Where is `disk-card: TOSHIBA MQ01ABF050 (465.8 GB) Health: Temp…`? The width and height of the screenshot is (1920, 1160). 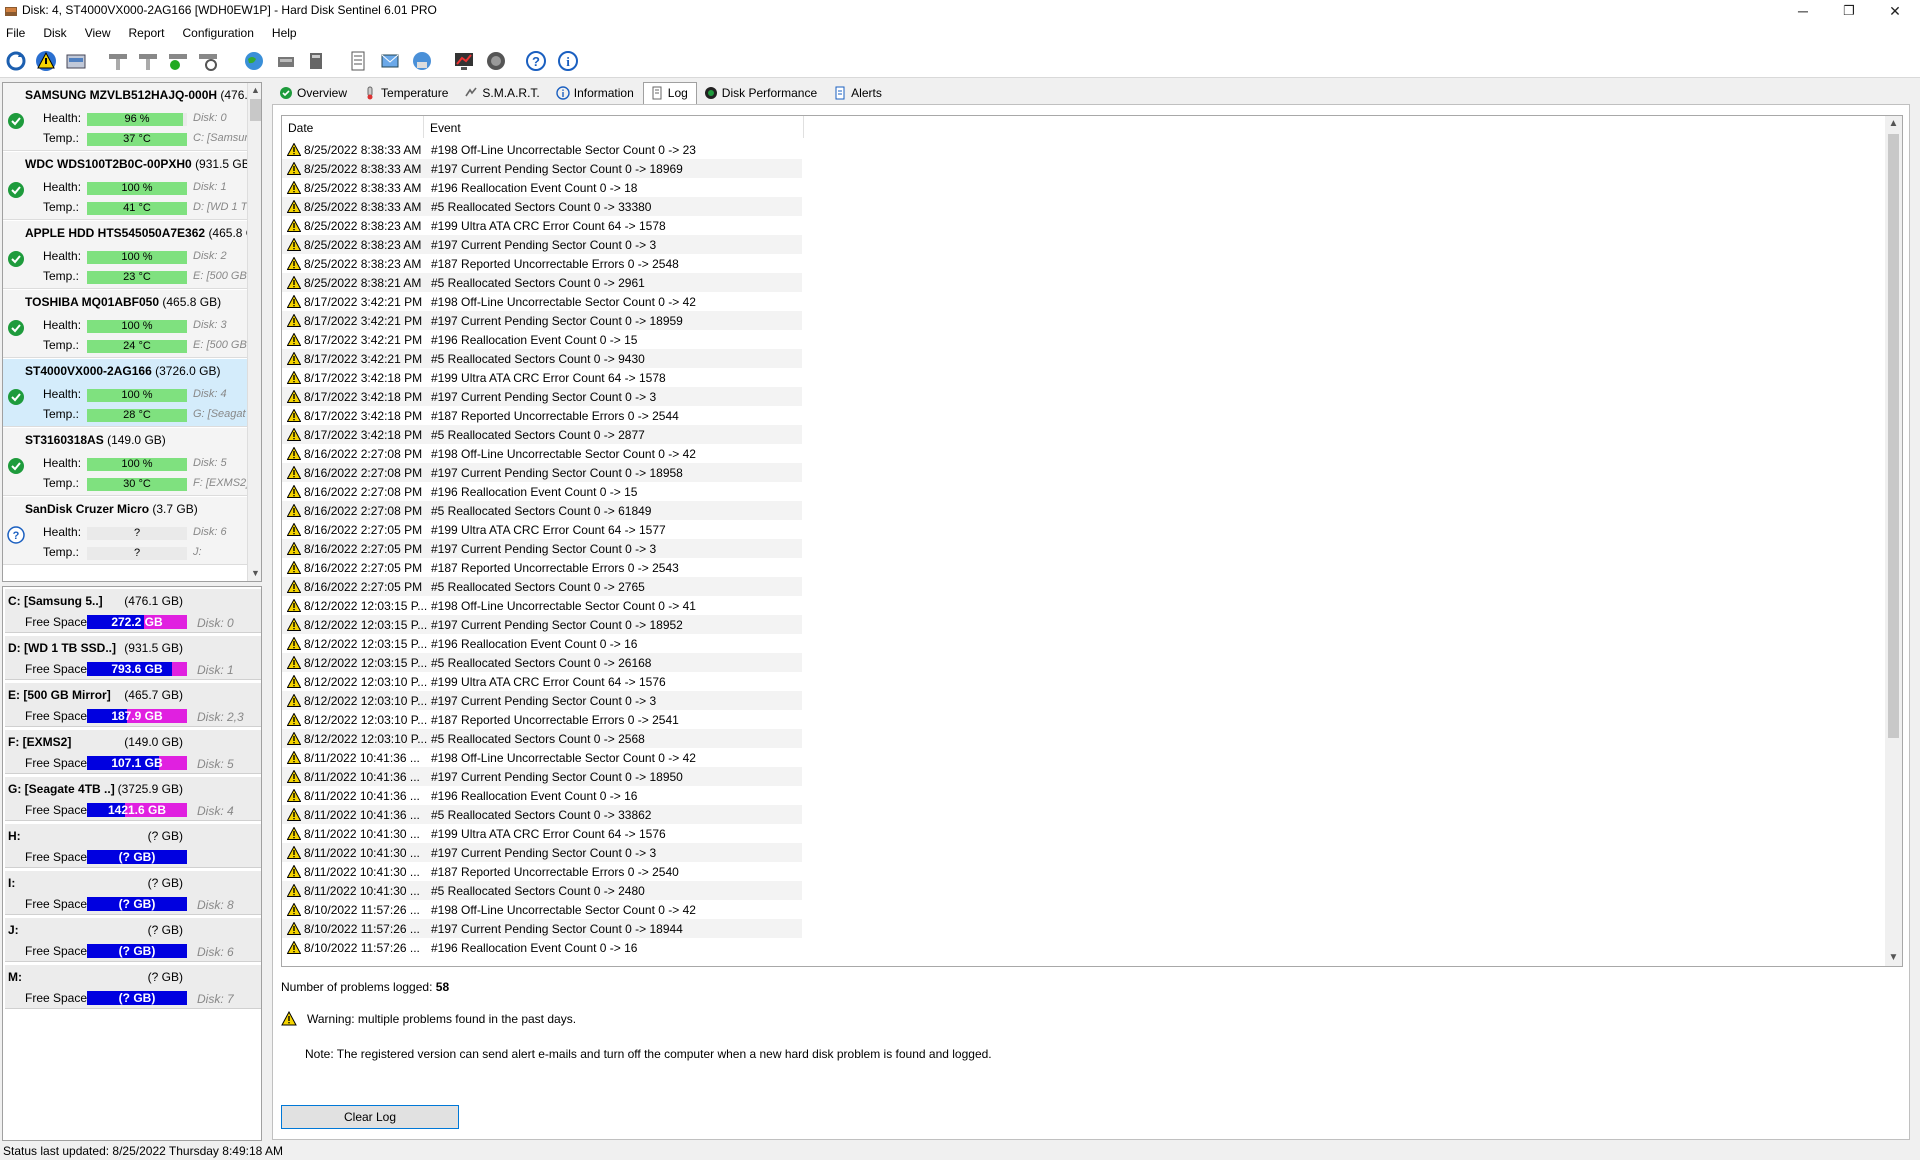
disk-card: TOSHIBA MQ01ABF050 (465.8 GB) Health: Temp… is located at coordinates (125, 324).